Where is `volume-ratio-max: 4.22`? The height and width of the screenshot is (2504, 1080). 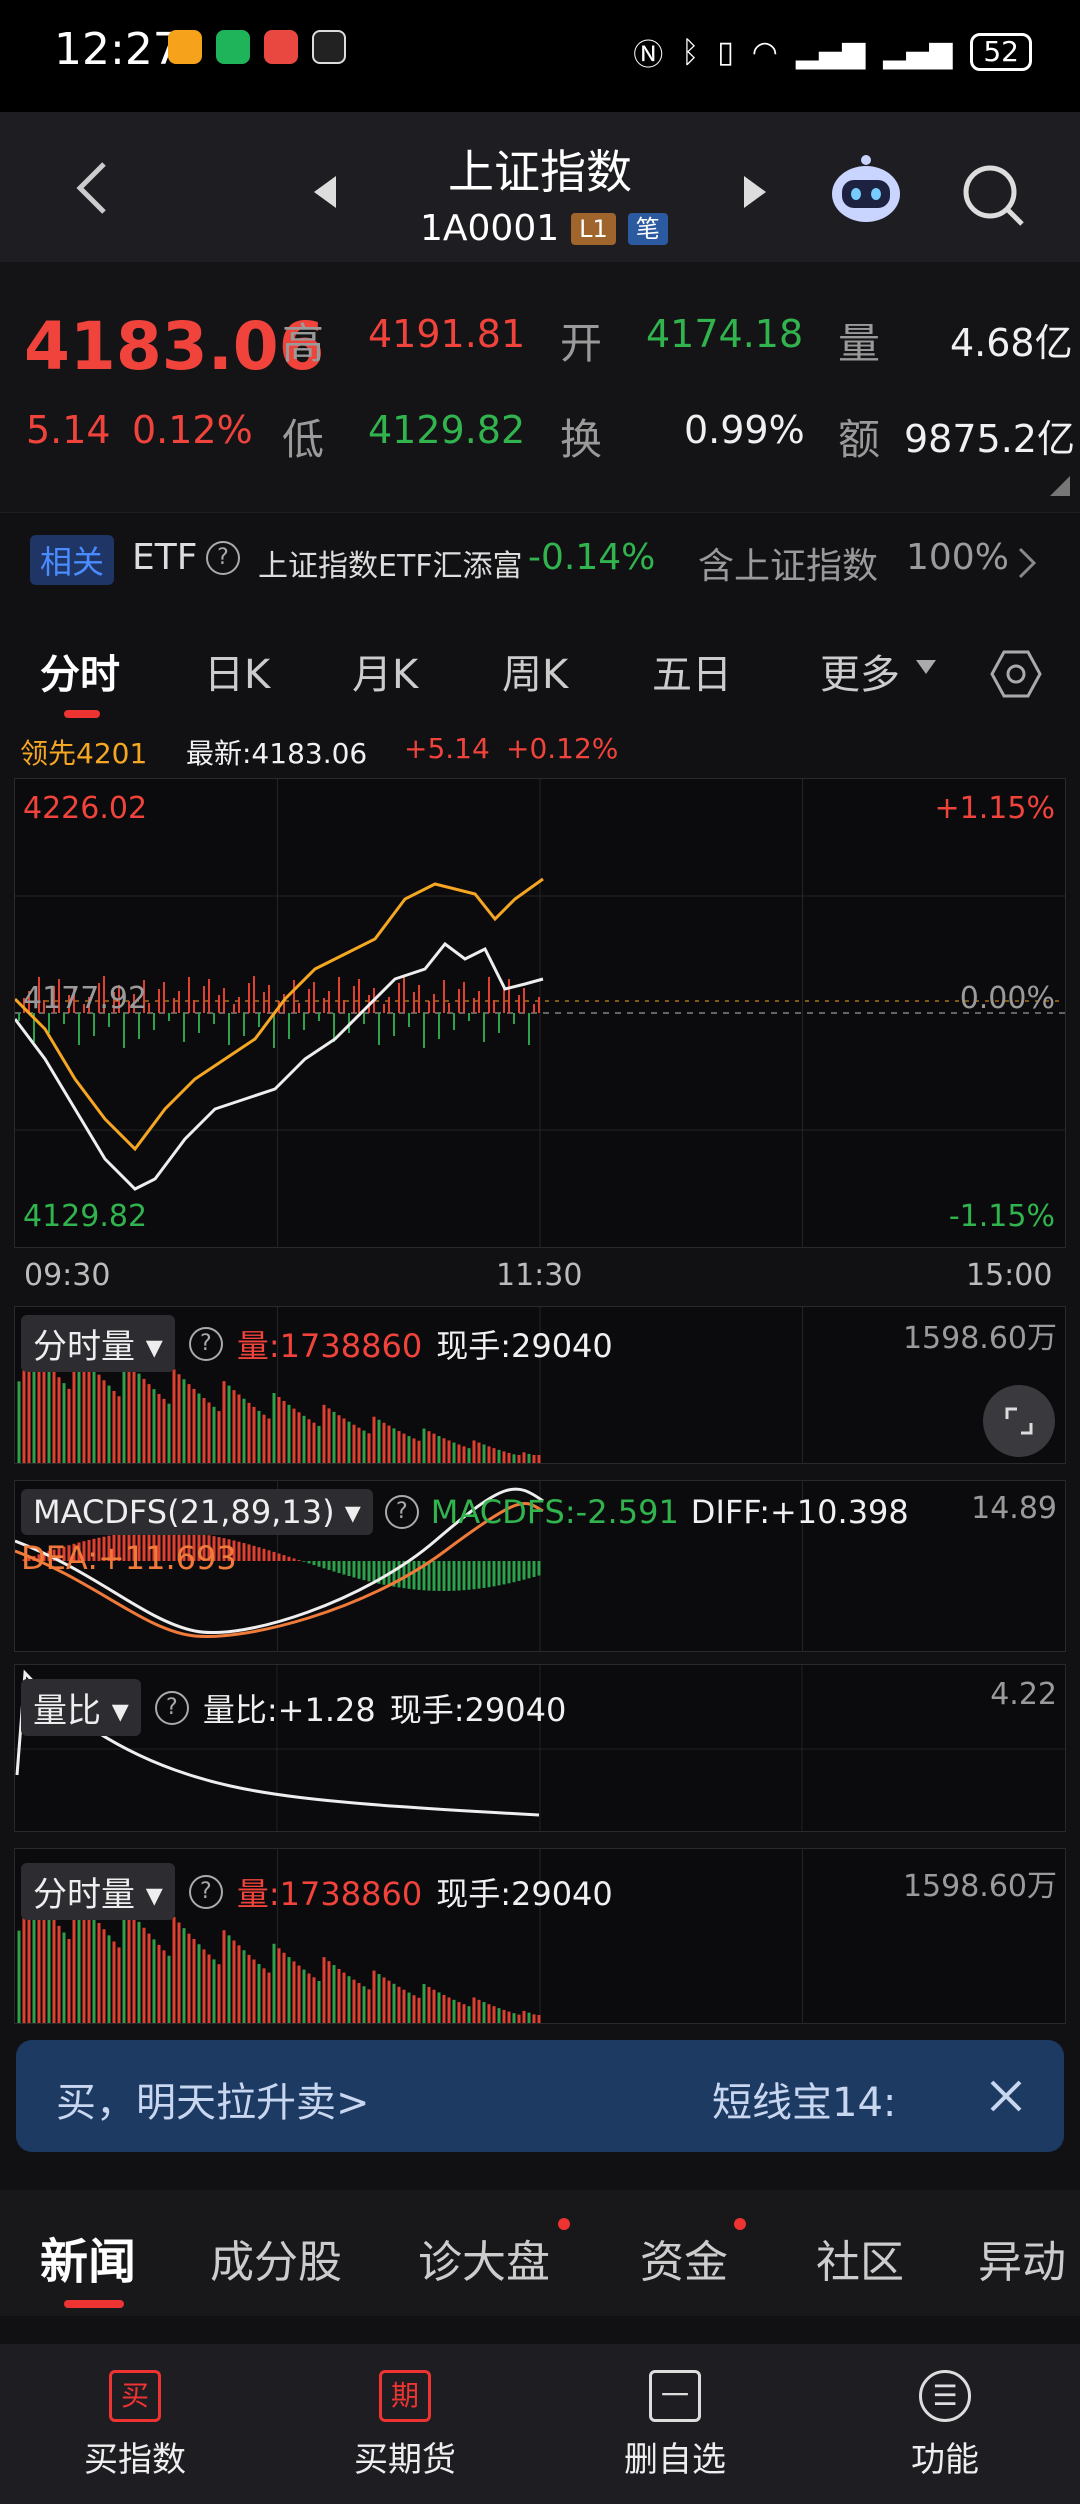
volume-ratio-max: 4.22 is located at coordinates (1023, 1694).